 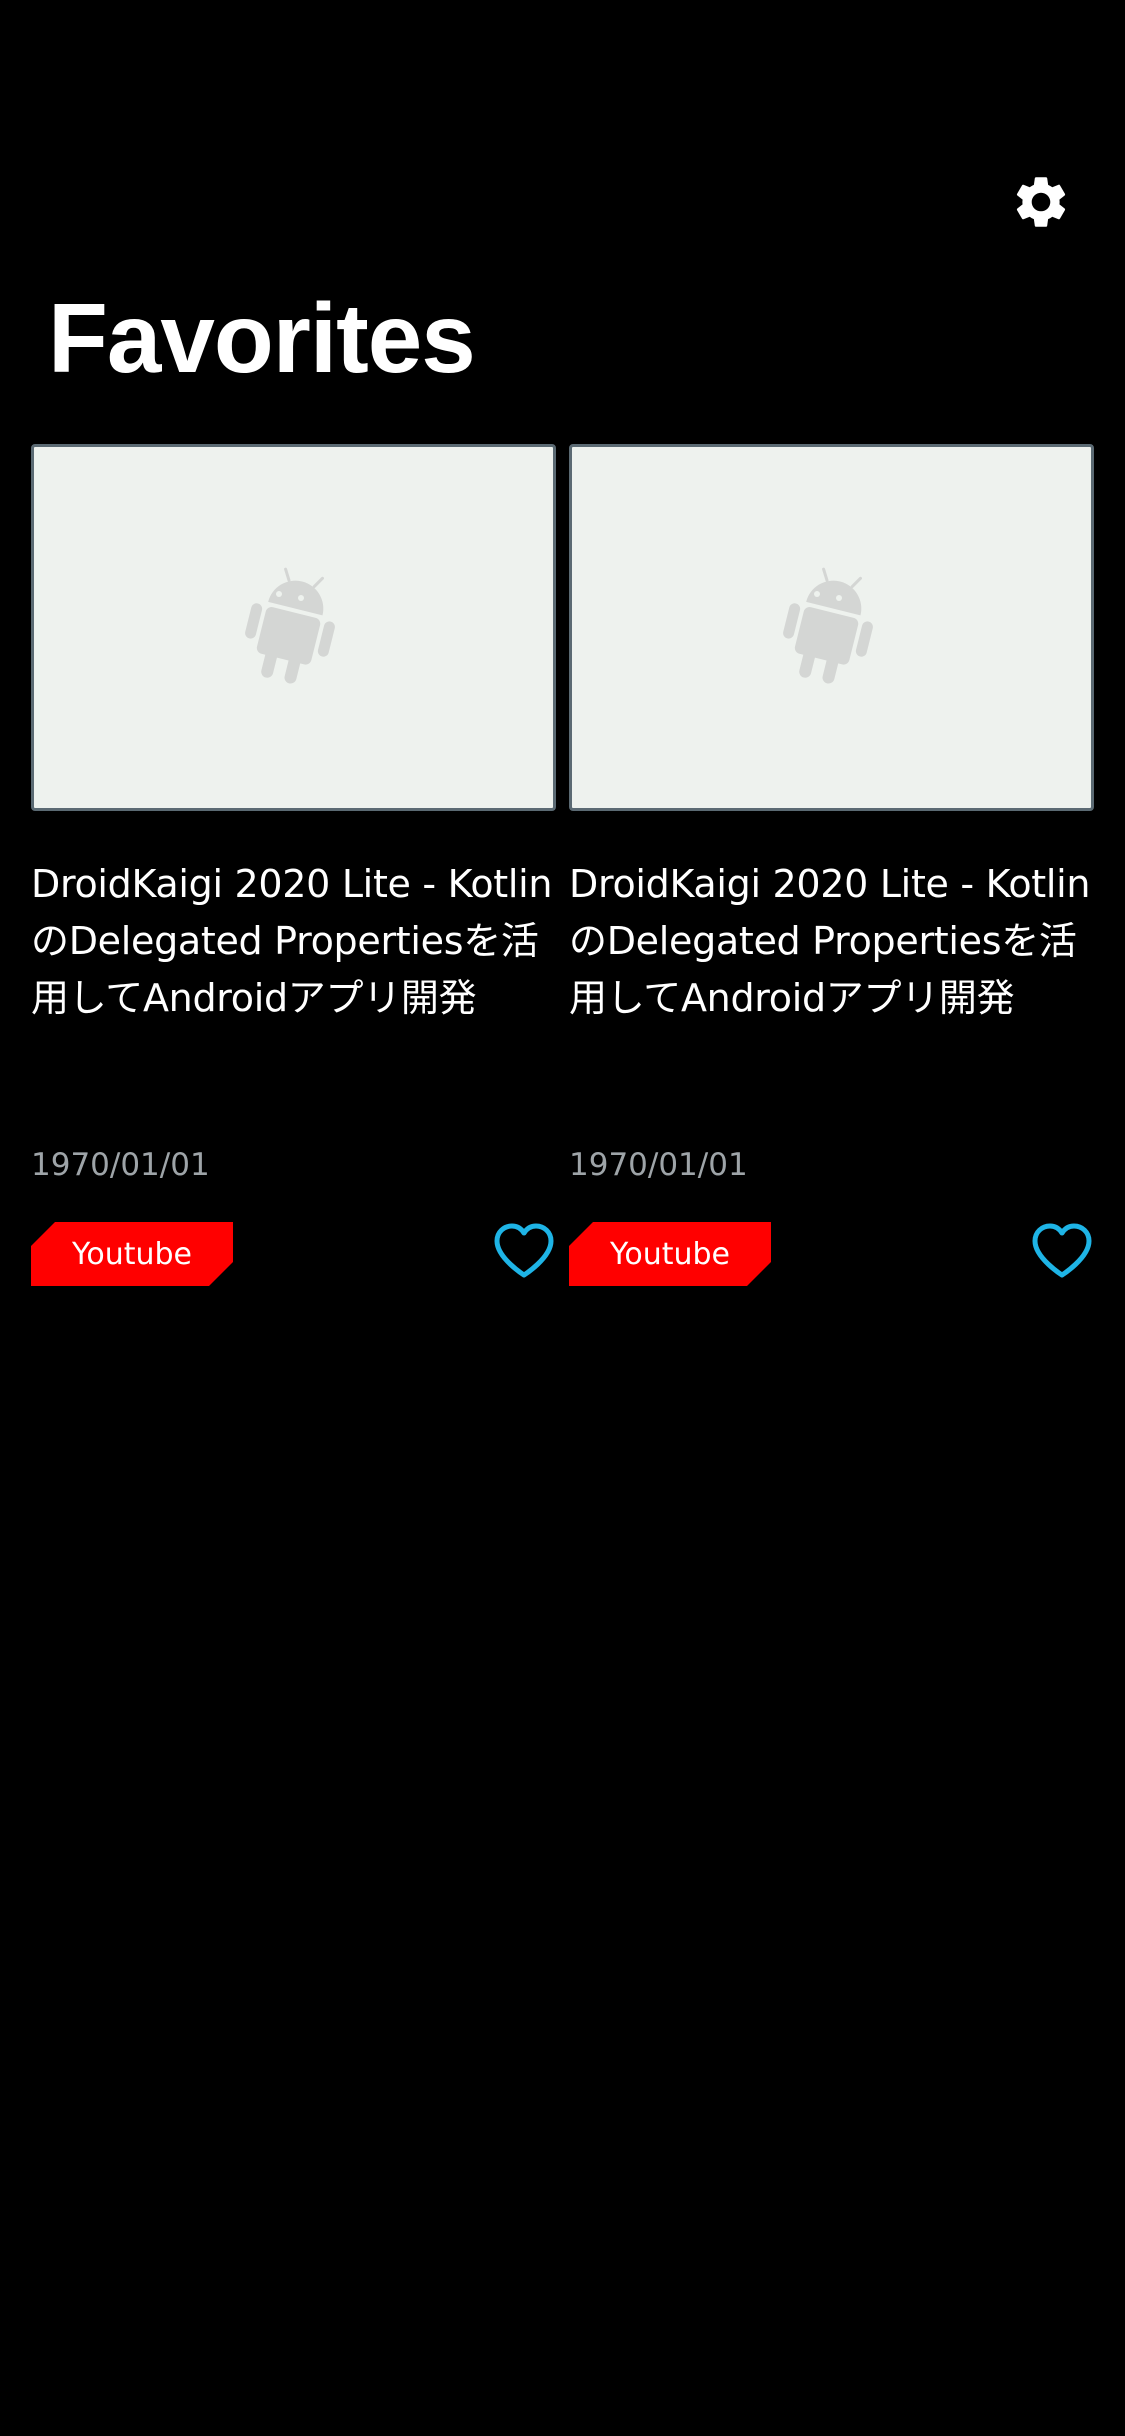 What do you see at coordinates (262, 338) in the screenshot?
I see `page-title: Favorites` at bounding box center [262, 338].